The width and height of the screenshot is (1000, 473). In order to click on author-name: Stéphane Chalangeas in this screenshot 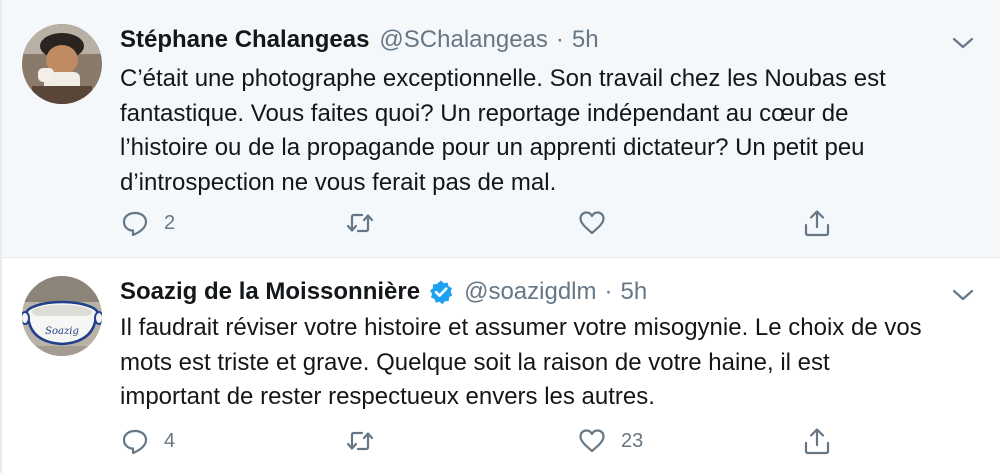, I will do `click(244, 40)`.